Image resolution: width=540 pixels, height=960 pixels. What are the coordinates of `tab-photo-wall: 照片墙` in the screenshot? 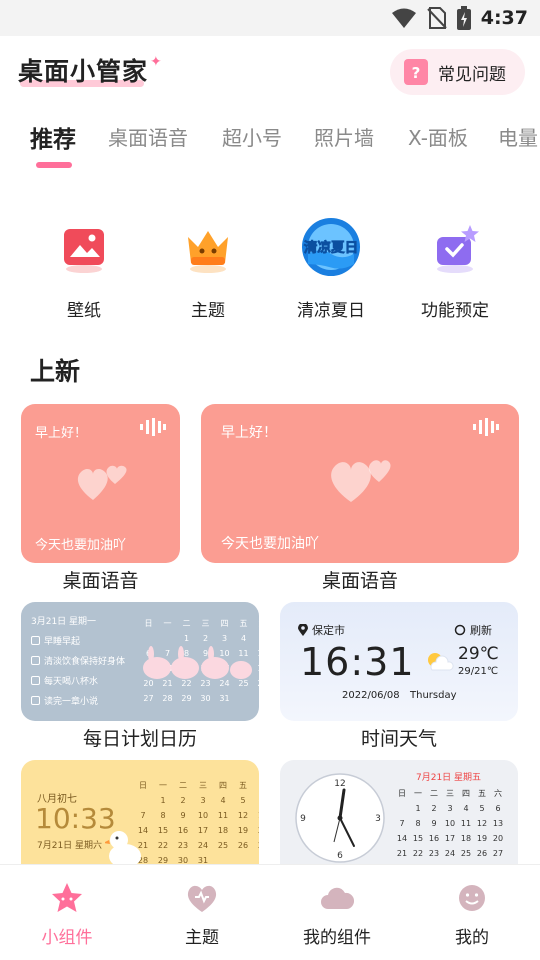 It's located at (344, 136).